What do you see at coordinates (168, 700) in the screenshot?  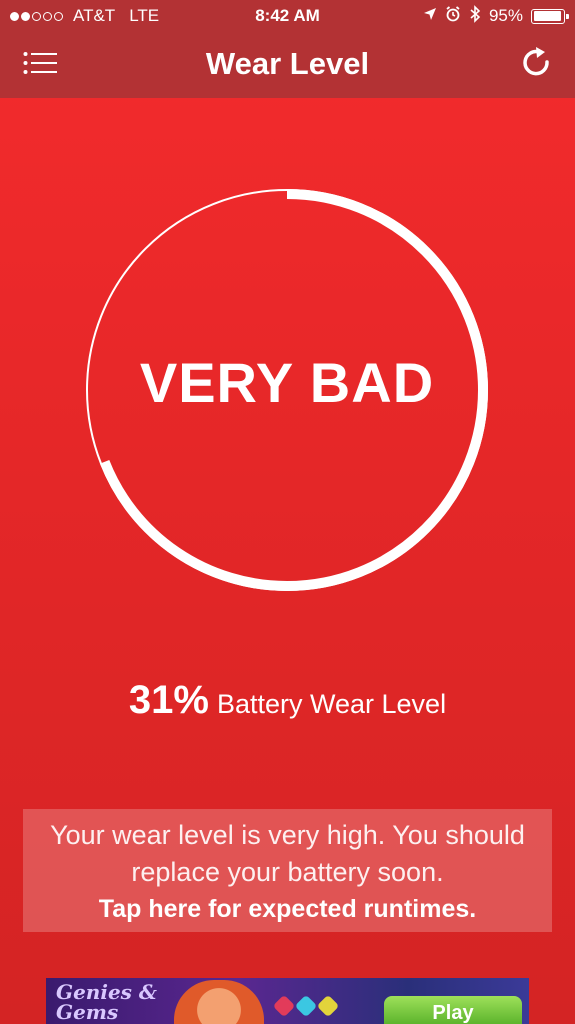 I see `wear-percent: 31%` at bounding box center [168, 700].